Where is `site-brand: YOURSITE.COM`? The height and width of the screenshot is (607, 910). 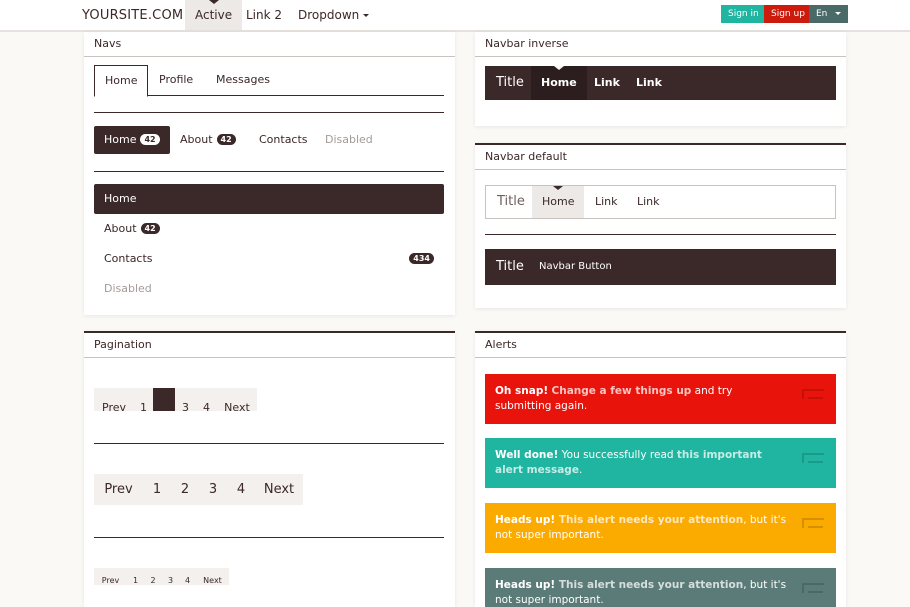
site-brand: YOURSITE.COM is located at coordinates (132, 15).